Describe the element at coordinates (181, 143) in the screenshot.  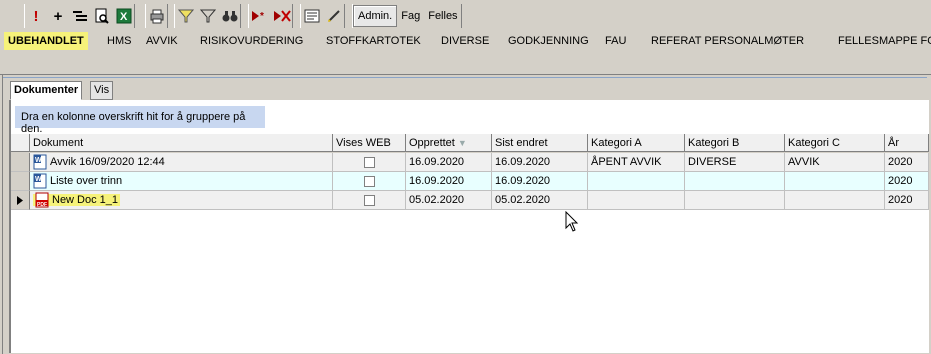
I see `column-header-dokument: Dokument` at that location.